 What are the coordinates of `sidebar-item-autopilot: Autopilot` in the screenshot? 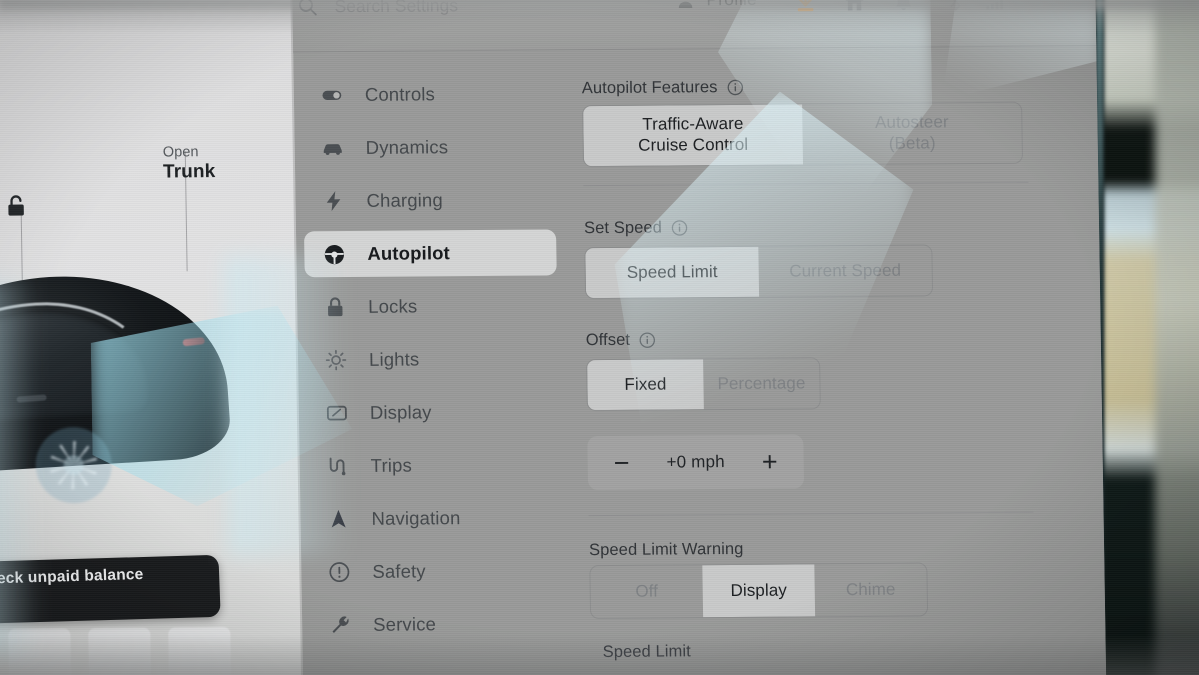 It's located at (430, 253).